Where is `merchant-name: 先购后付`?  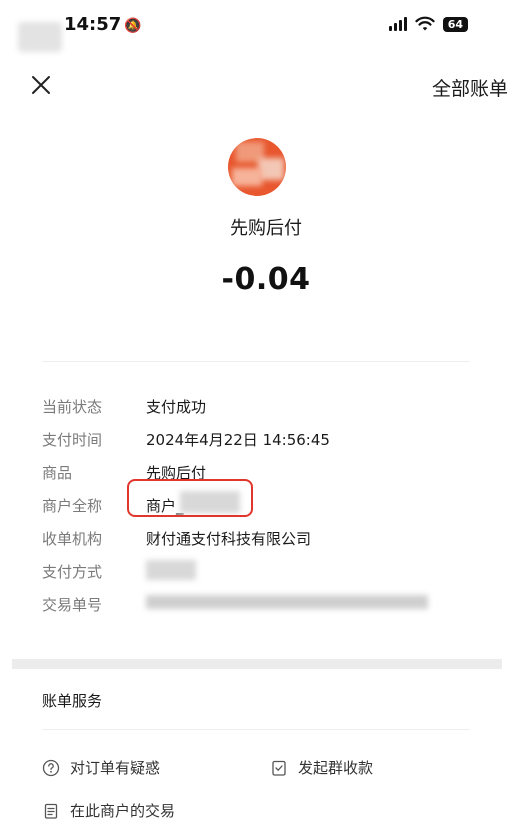 merchant-name: 先购后付 is located at coordinates (266, 228).